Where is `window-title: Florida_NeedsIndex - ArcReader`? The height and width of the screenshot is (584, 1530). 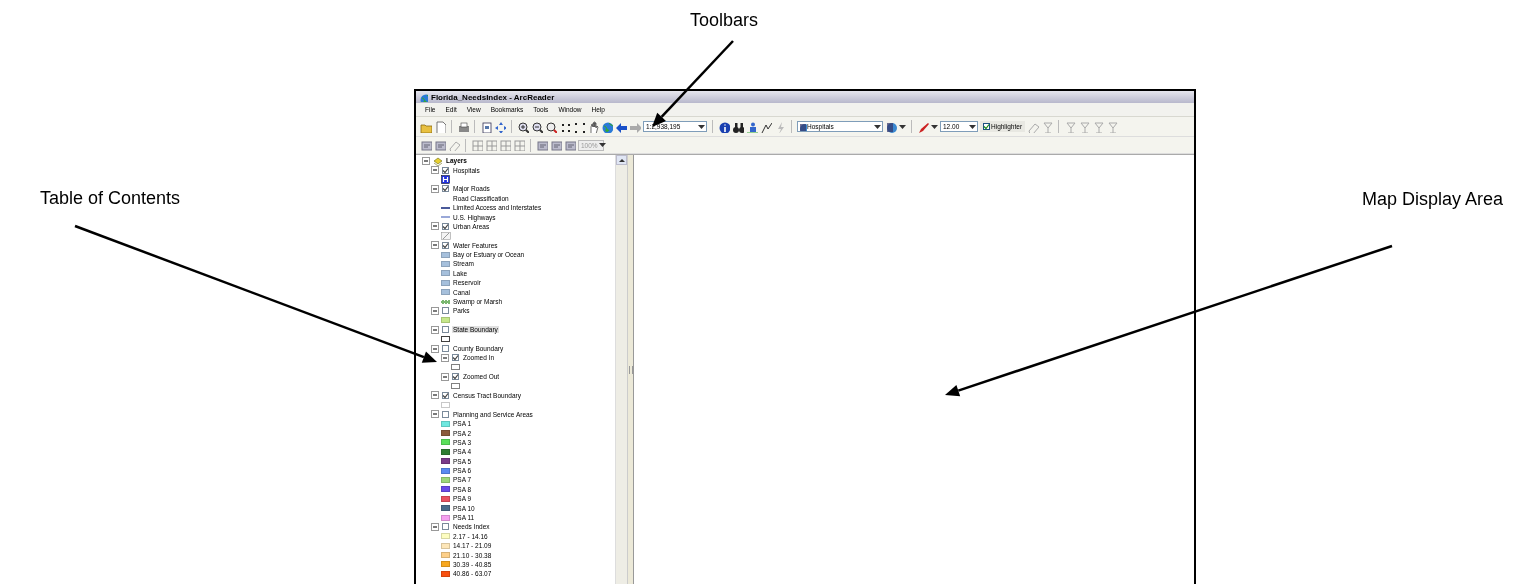 window-title: Florida_NeedsIndex - ArcReader is located at coordinates (493, 97).